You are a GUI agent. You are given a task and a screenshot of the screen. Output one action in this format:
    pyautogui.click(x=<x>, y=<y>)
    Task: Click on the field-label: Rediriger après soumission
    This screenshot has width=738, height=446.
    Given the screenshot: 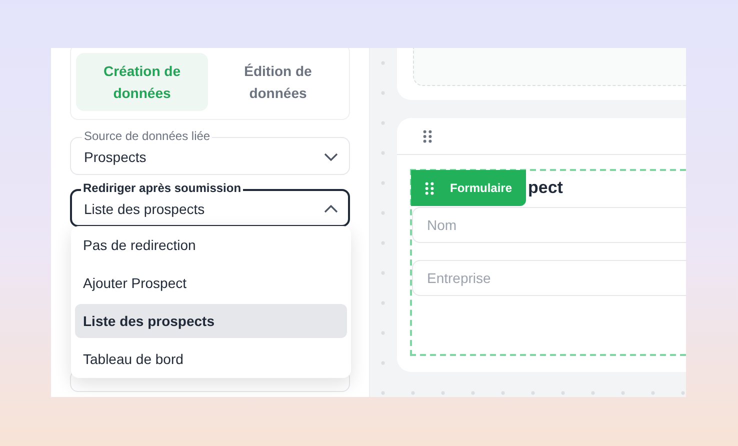 What is the action you would take?
    pyautogui.click(x=162, y=188)
    